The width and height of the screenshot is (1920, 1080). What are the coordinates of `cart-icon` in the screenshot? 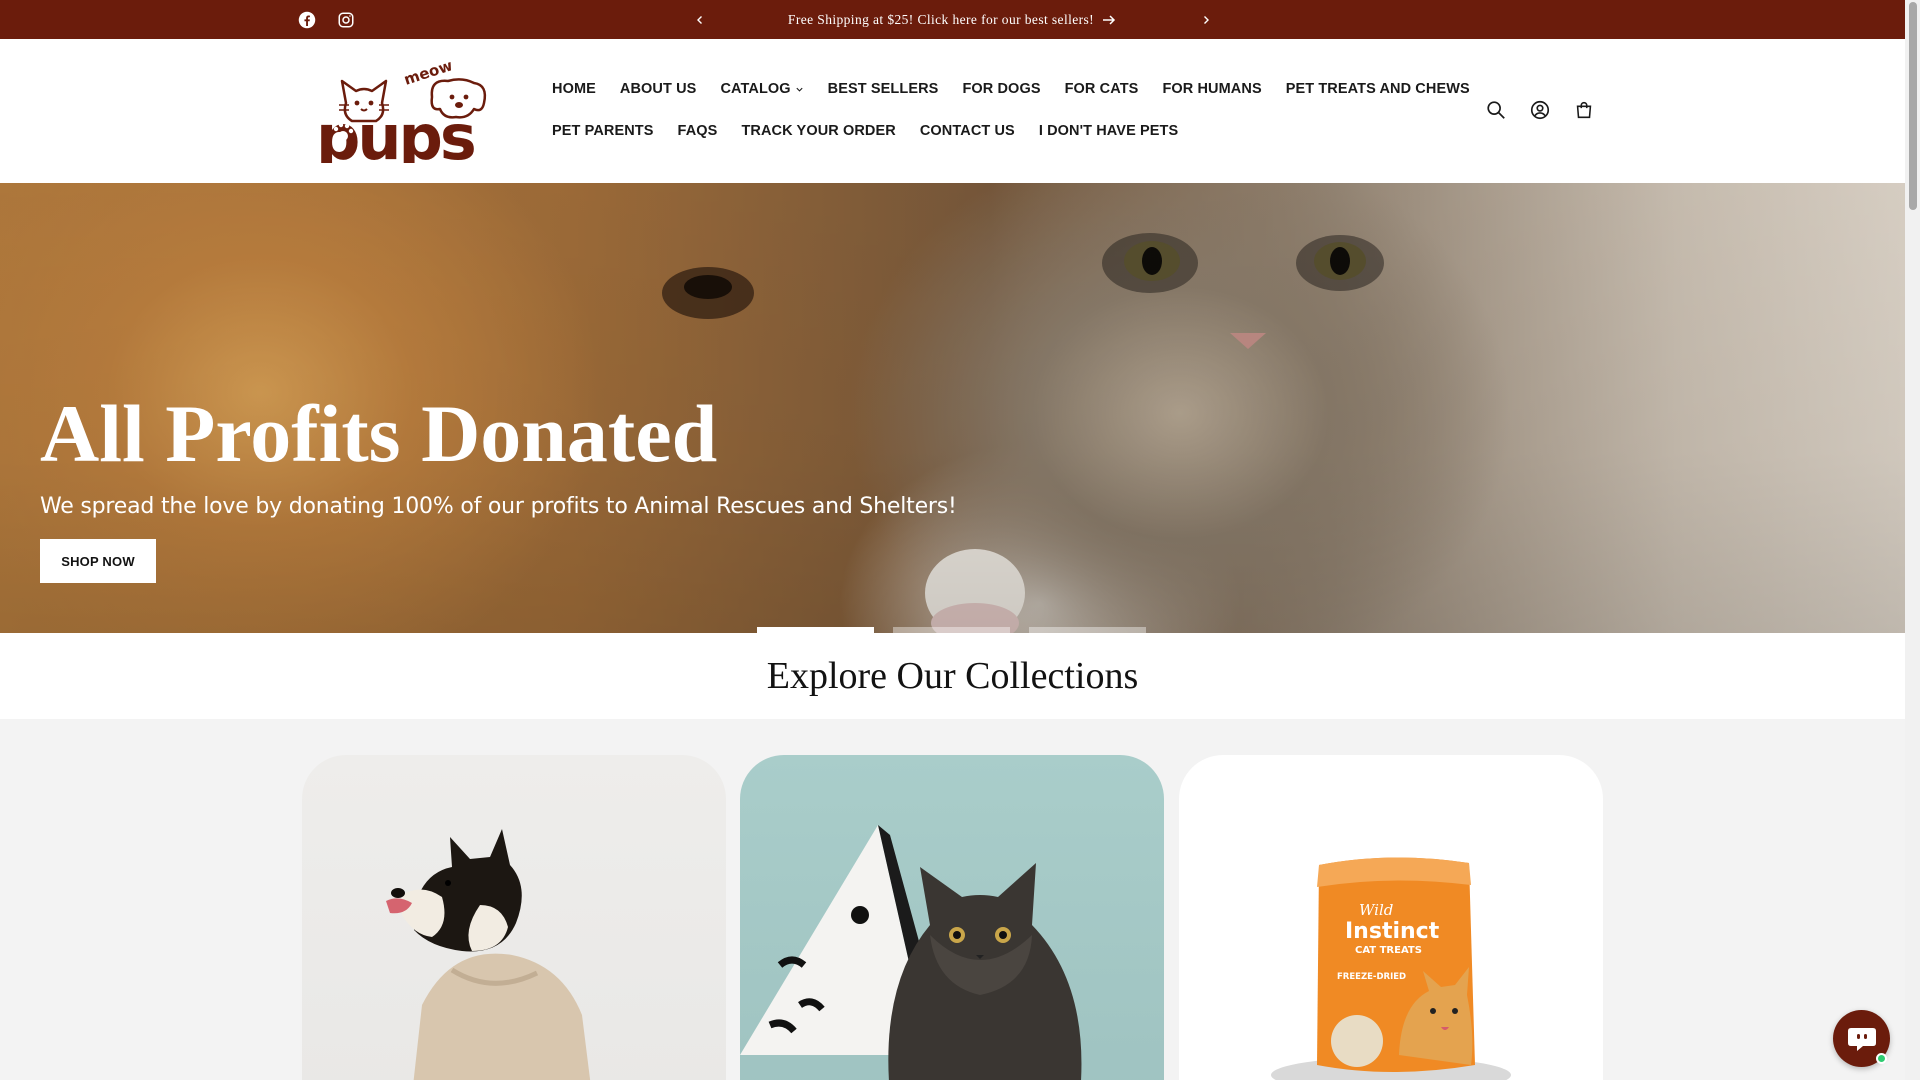 It's located at (1584, 110).